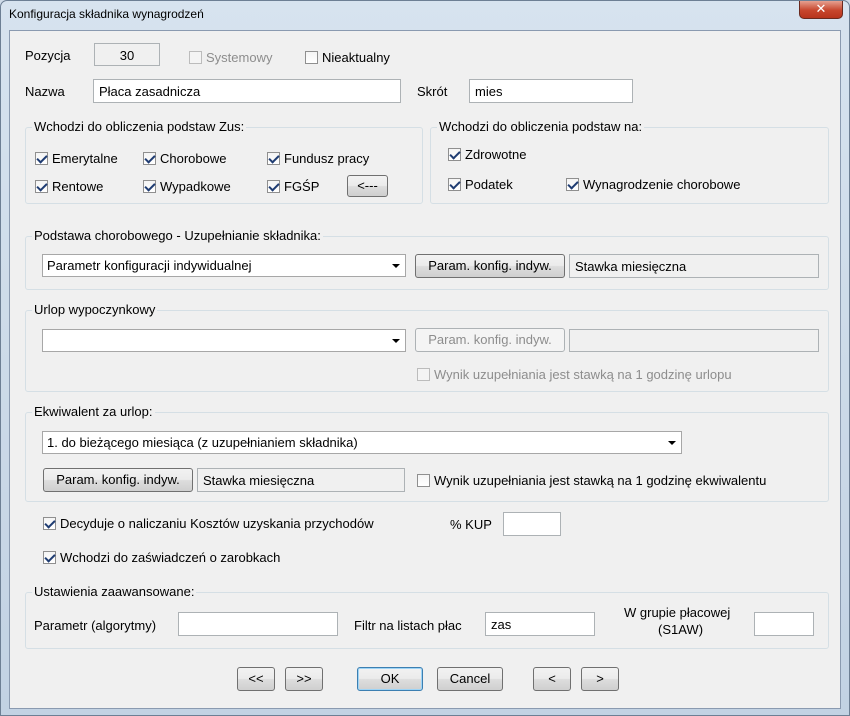 This screenshot has height=716, width=850. What do you see at coordinates (149, 158) in the screenshot?
I see `chorobowe-box` at bounding box center [149, 158].